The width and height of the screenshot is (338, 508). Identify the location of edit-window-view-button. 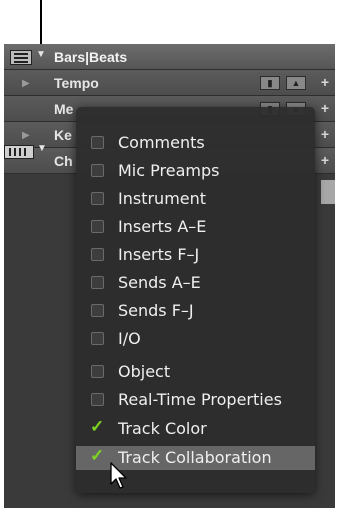
(19, 152).